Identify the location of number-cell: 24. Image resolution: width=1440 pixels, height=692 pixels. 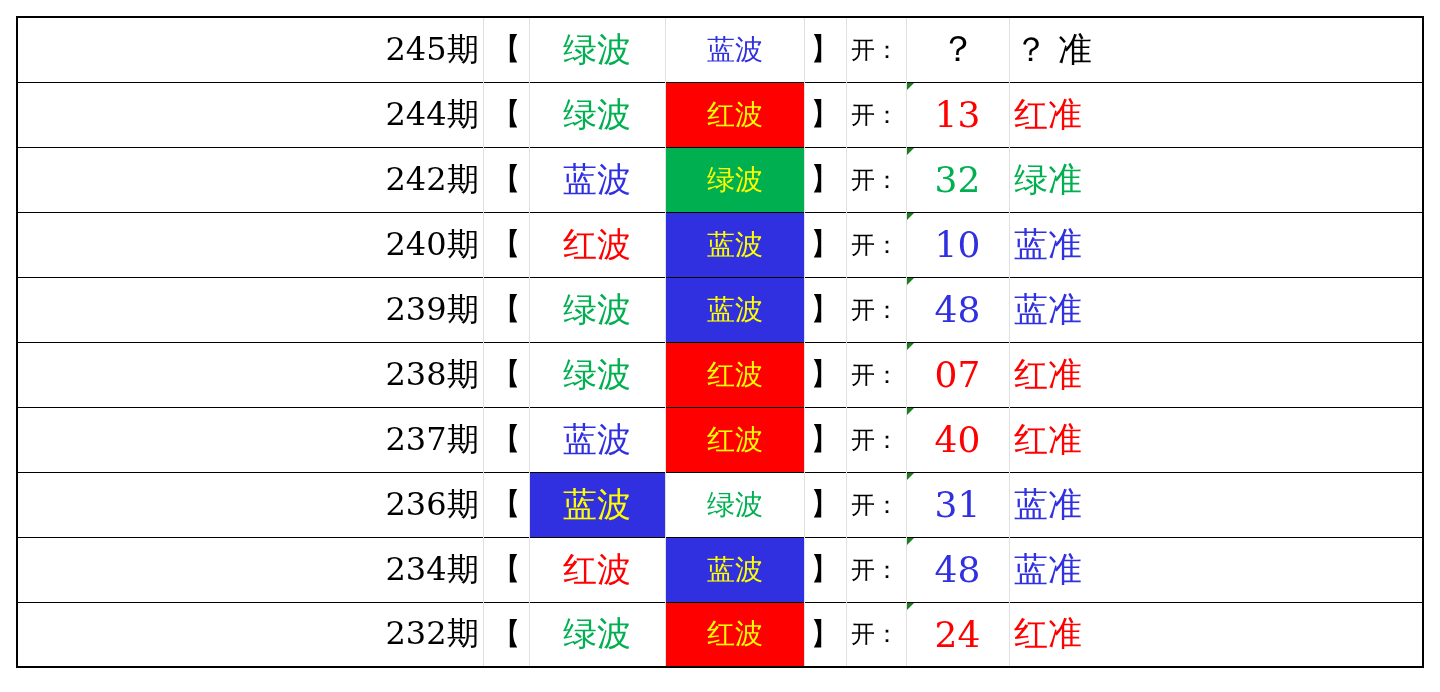
(957, 634).